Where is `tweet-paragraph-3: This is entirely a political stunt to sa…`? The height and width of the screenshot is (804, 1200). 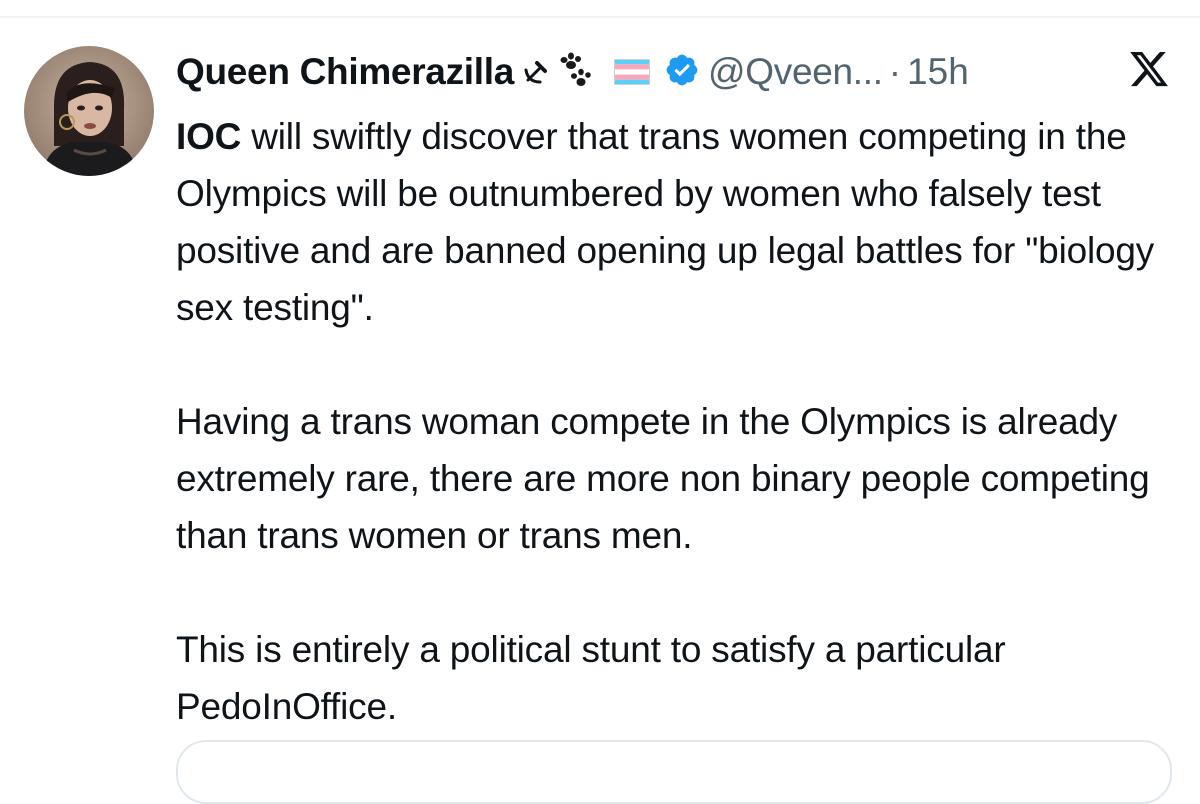 tweet-paragraph-3: This is entirely a political stunt to sa… is located at coordinates (591, 678).